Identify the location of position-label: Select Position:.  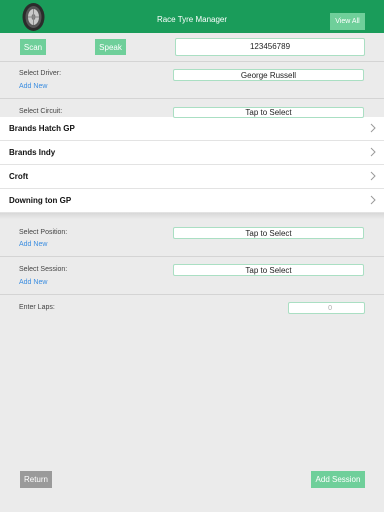
(43, 232).